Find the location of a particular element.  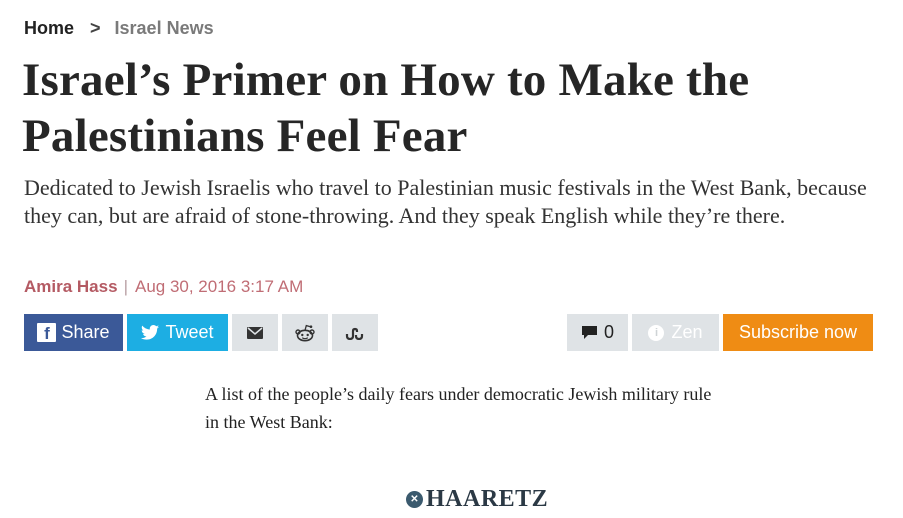

envelope-icon is located at coordinates (255, 332).